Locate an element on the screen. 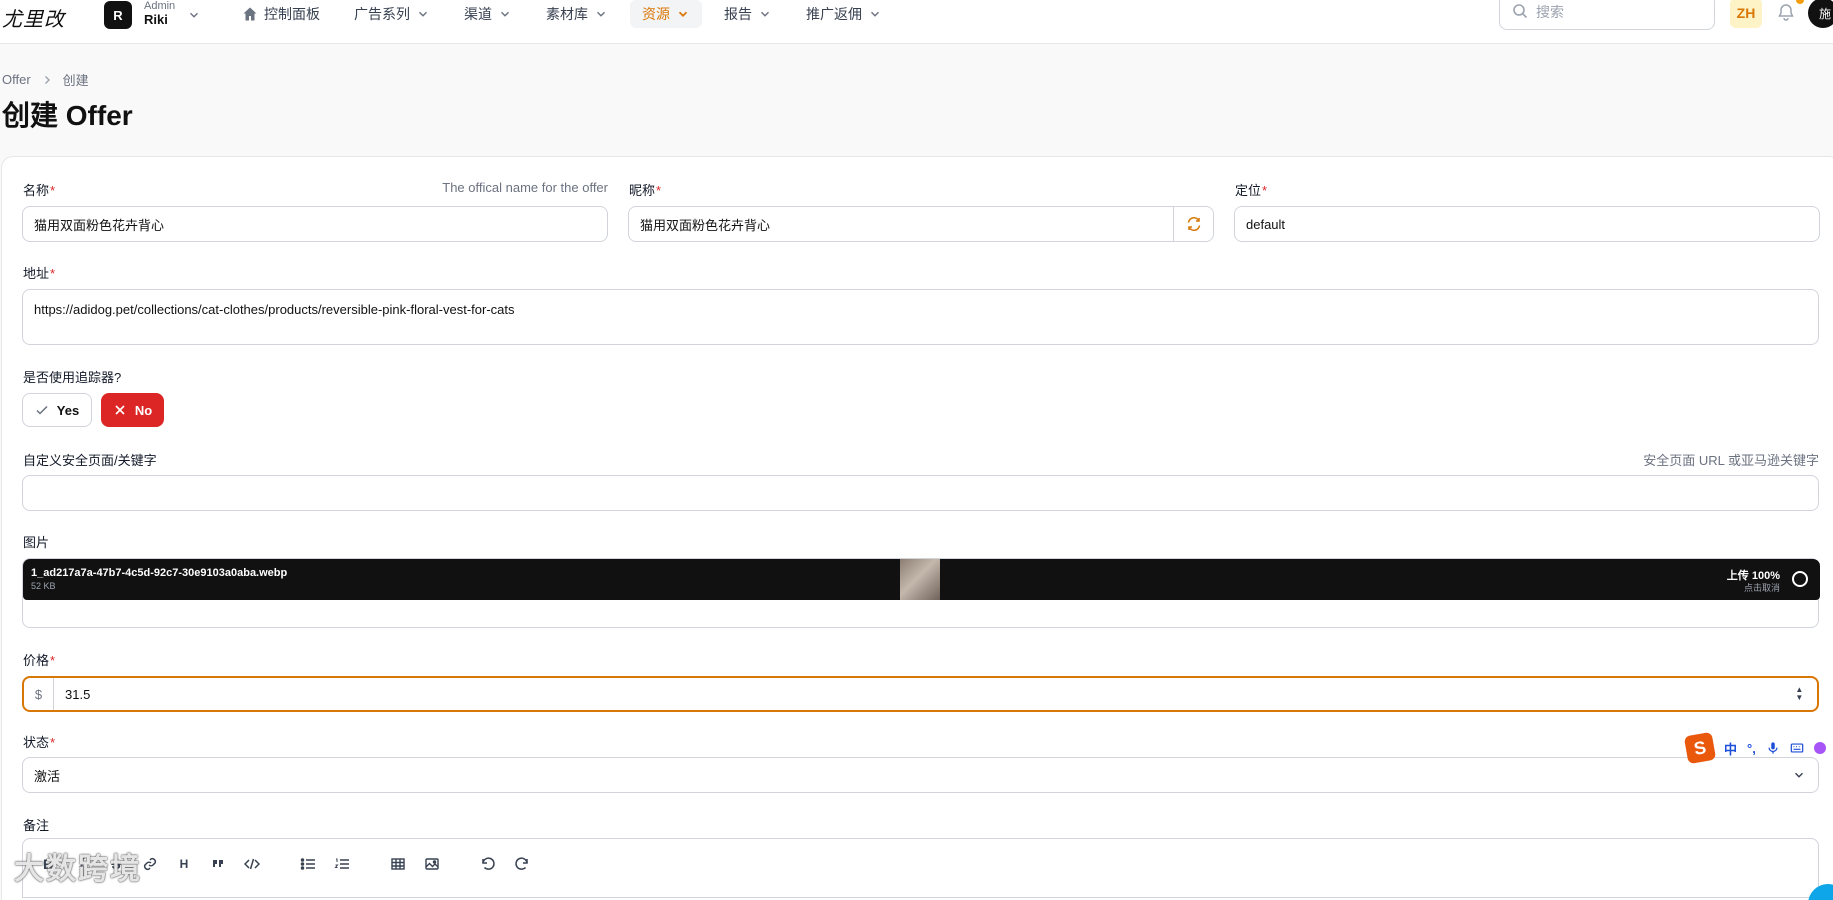  breadcrumb-offer: Offer is located at coordinates (16, 79).